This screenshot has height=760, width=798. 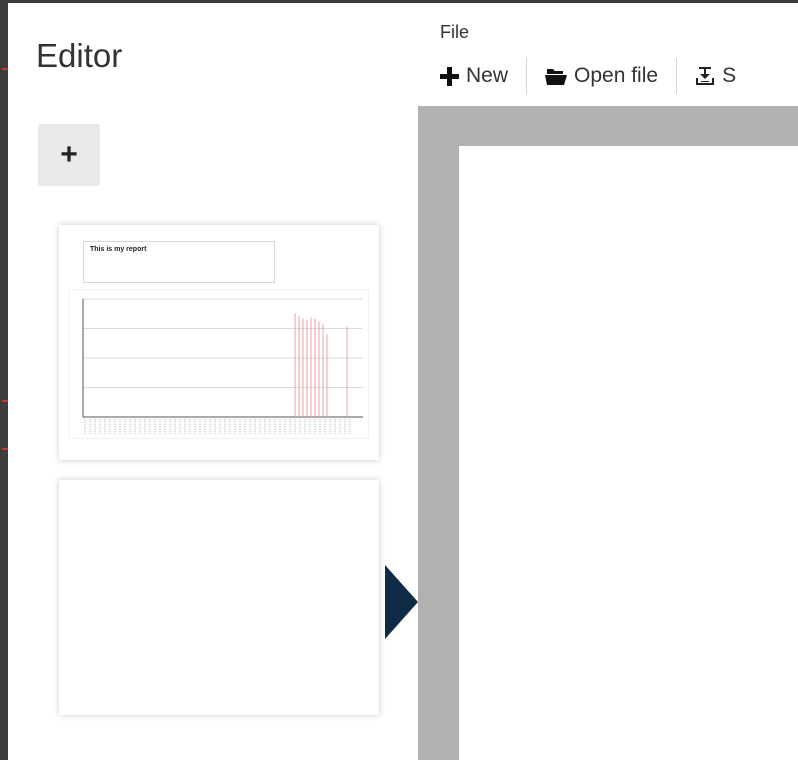 What do you see at coordinates (715, 76) in the screenshot?
I see `save-button: S` at bounding box center [715, 76].